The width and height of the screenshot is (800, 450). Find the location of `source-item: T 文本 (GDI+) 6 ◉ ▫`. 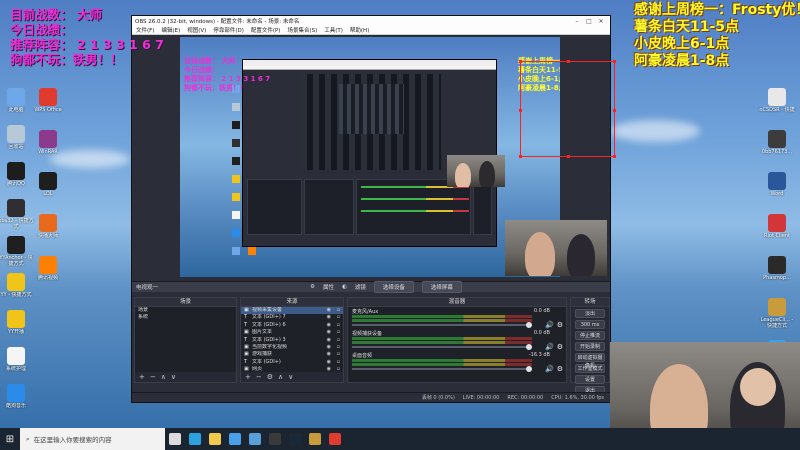

source-item: T 文本 (GDI+) 6 ◉ ▫ is located at coordinates (292, 325).